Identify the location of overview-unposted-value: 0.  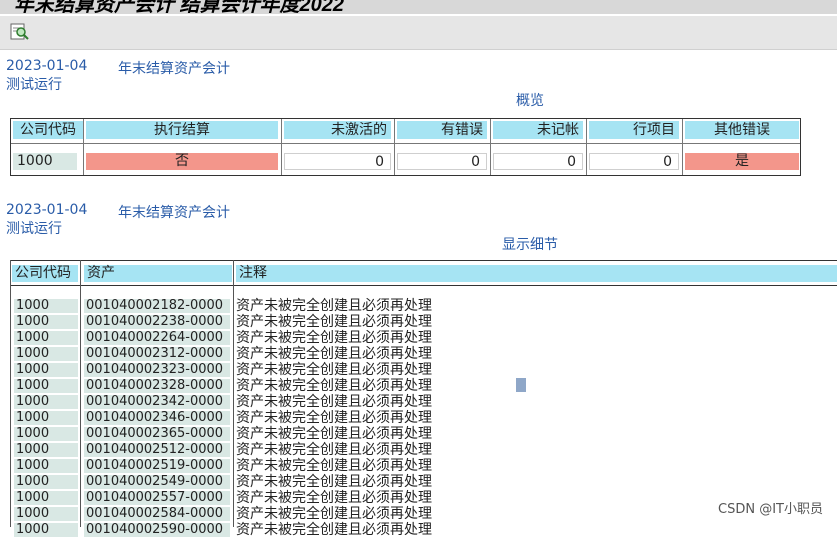
(538, 161).